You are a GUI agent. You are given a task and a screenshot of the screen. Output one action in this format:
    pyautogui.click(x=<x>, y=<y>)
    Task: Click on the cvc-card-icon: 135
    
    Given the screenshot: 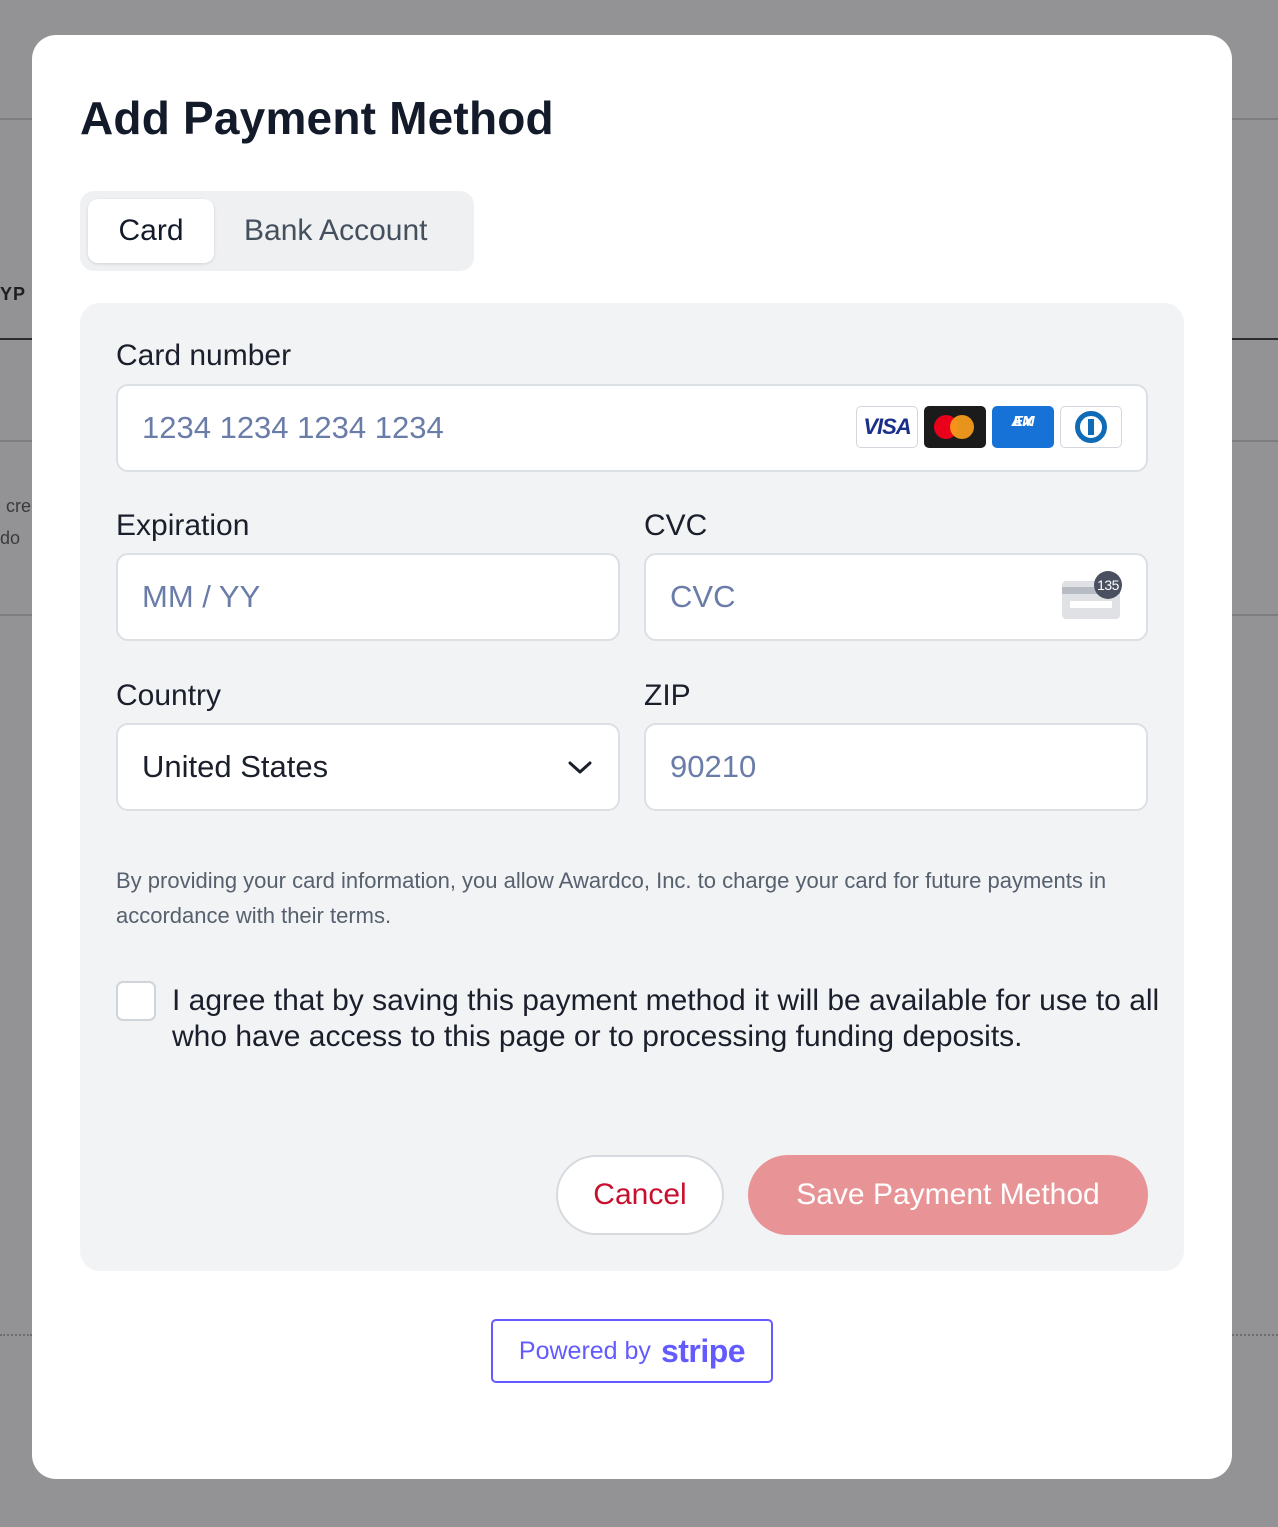 What is the action you would take?
    pyautogui.click(x=1092, y=595)
    